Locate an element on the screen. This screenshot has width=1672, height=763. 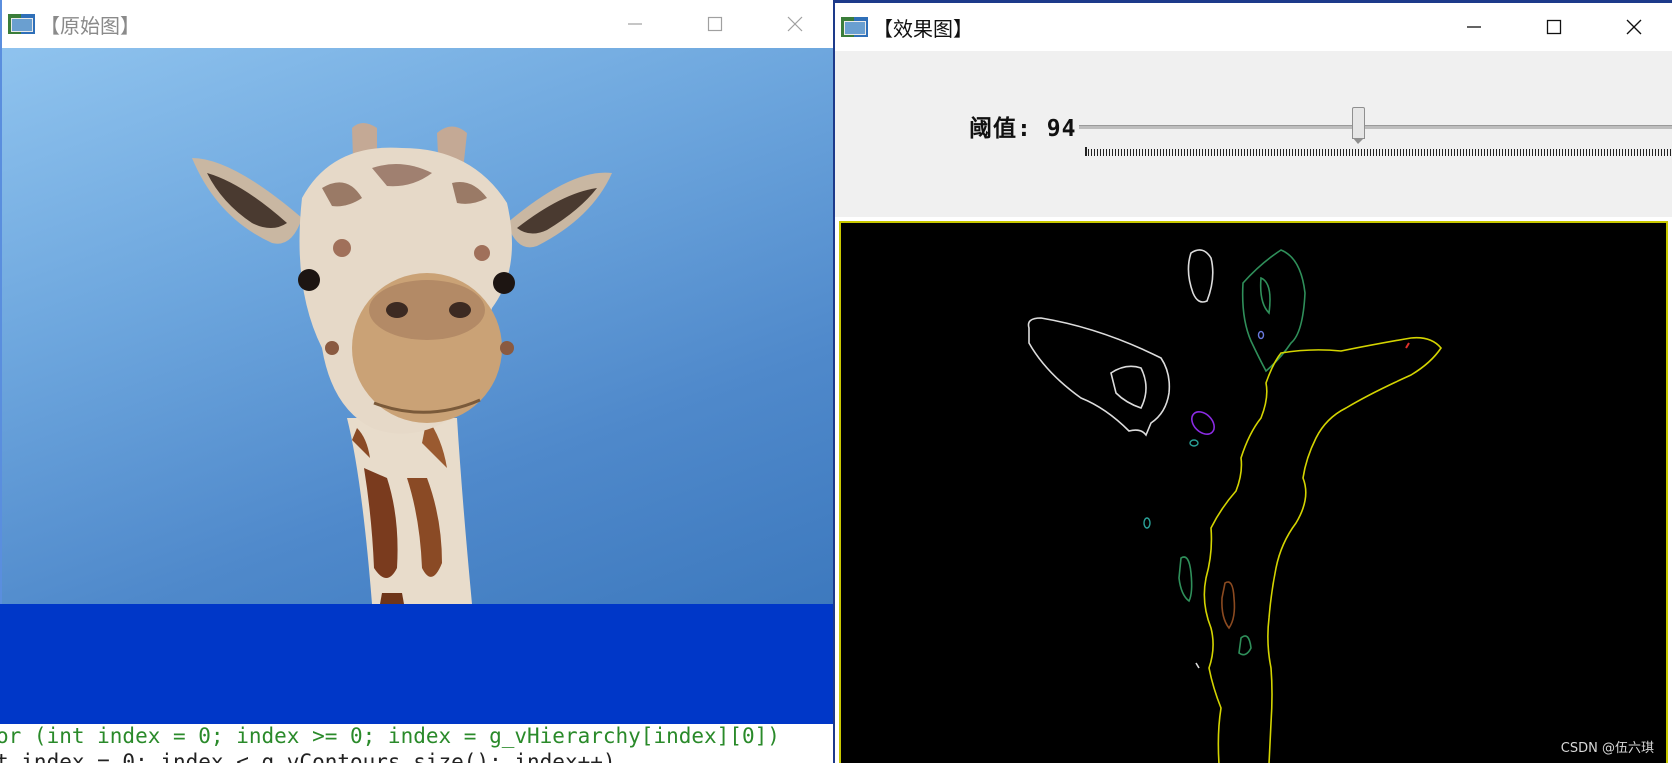
contour-green-ear is located at coordinates (1273, 311).